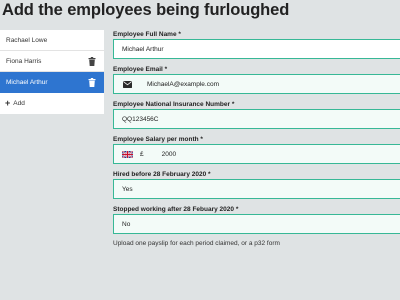 Image resolution: width=400 pixels, height=300 pixels. What do you see at coordinates (126, 224) in the screenshot?
I see `stopped-working-value: No` at bounding box center [126, 224].